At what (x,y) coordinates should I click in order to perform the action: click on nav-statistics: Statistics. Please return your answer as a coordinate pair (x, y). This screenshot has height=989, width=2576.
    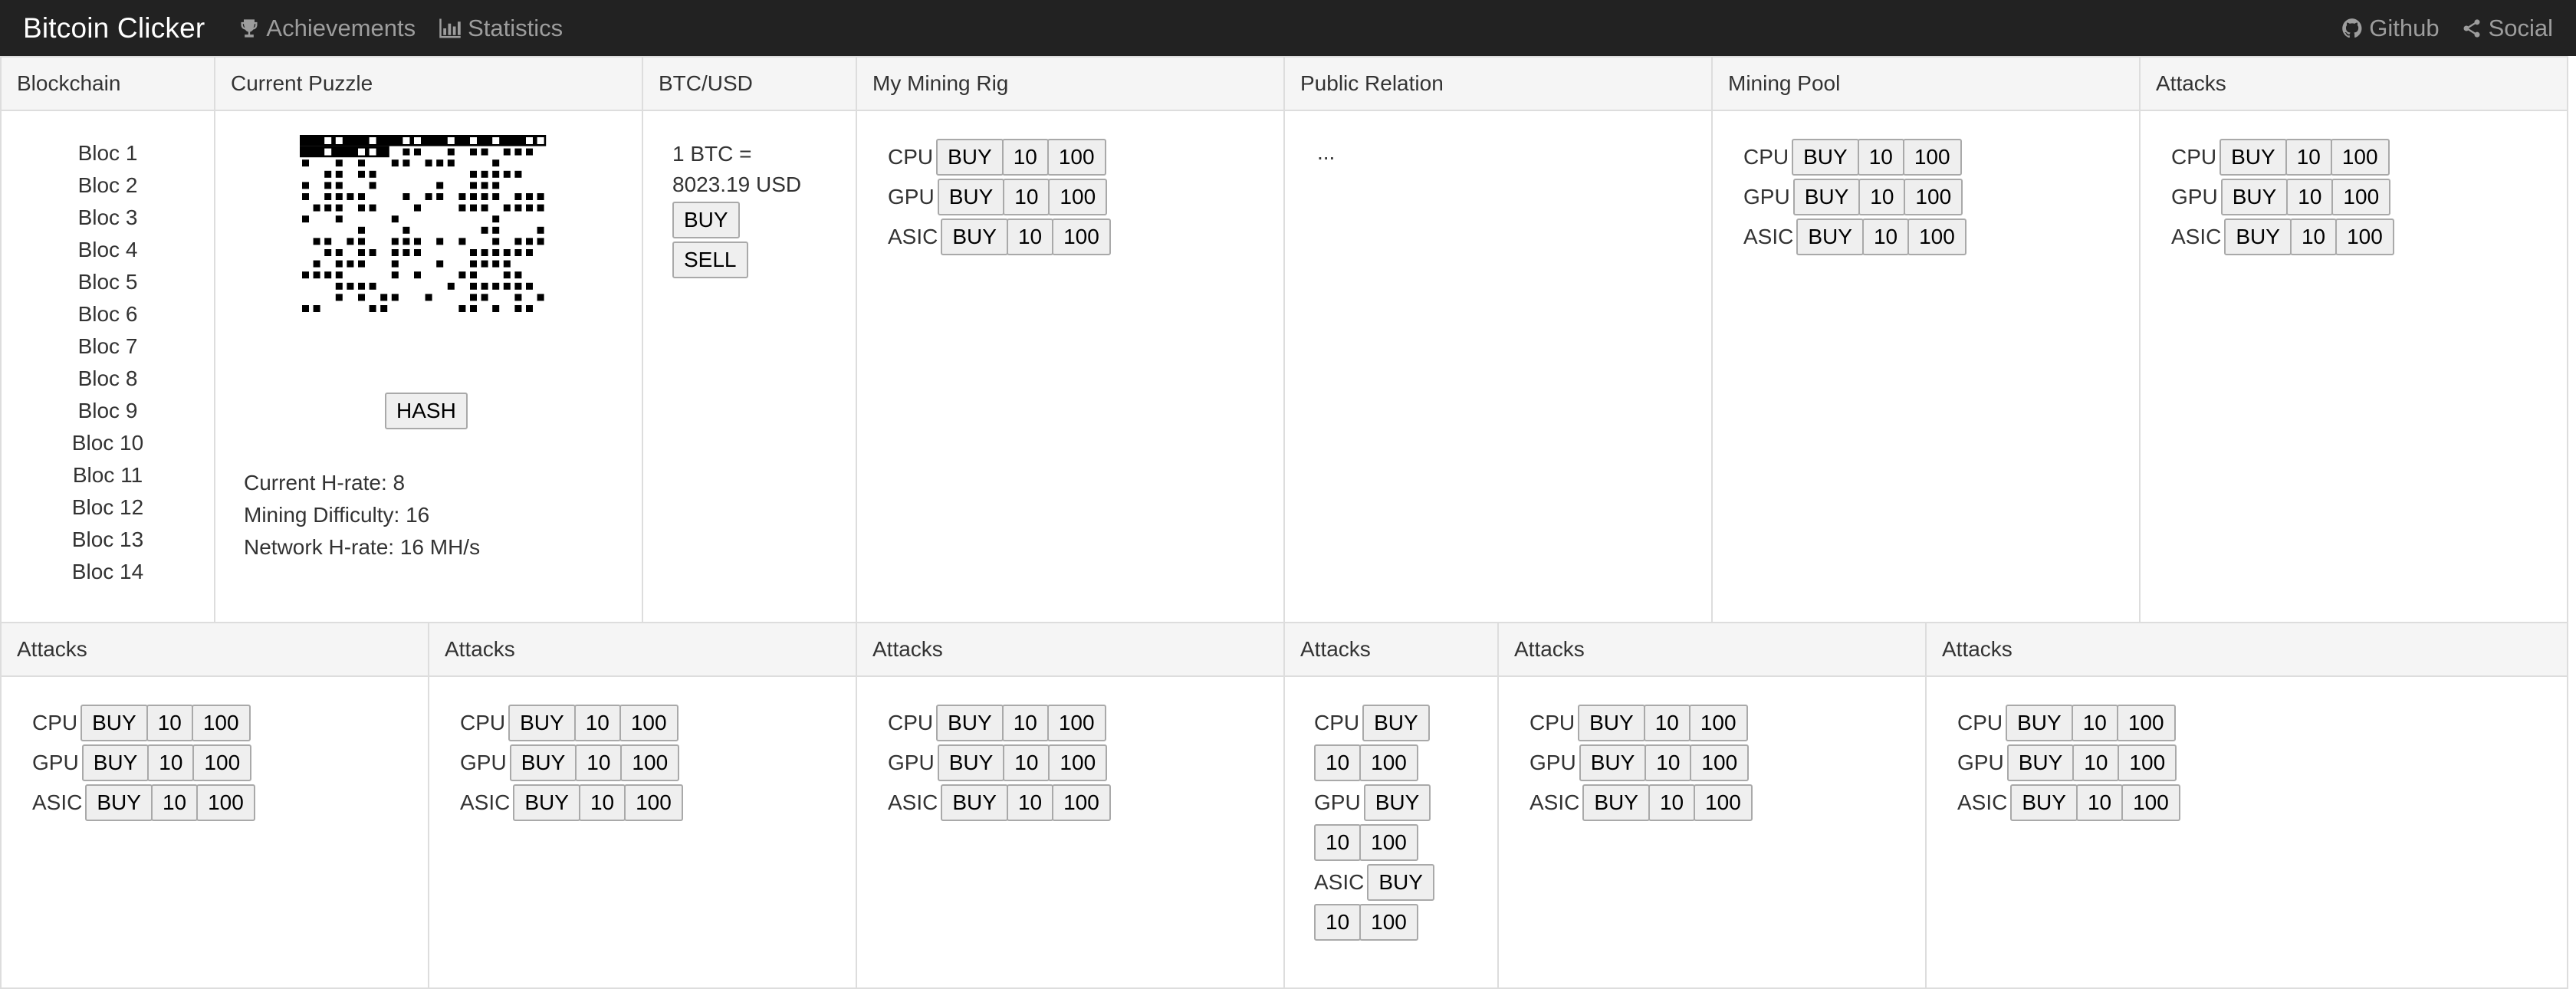
    Looking at the image, I should click on (501, 28).